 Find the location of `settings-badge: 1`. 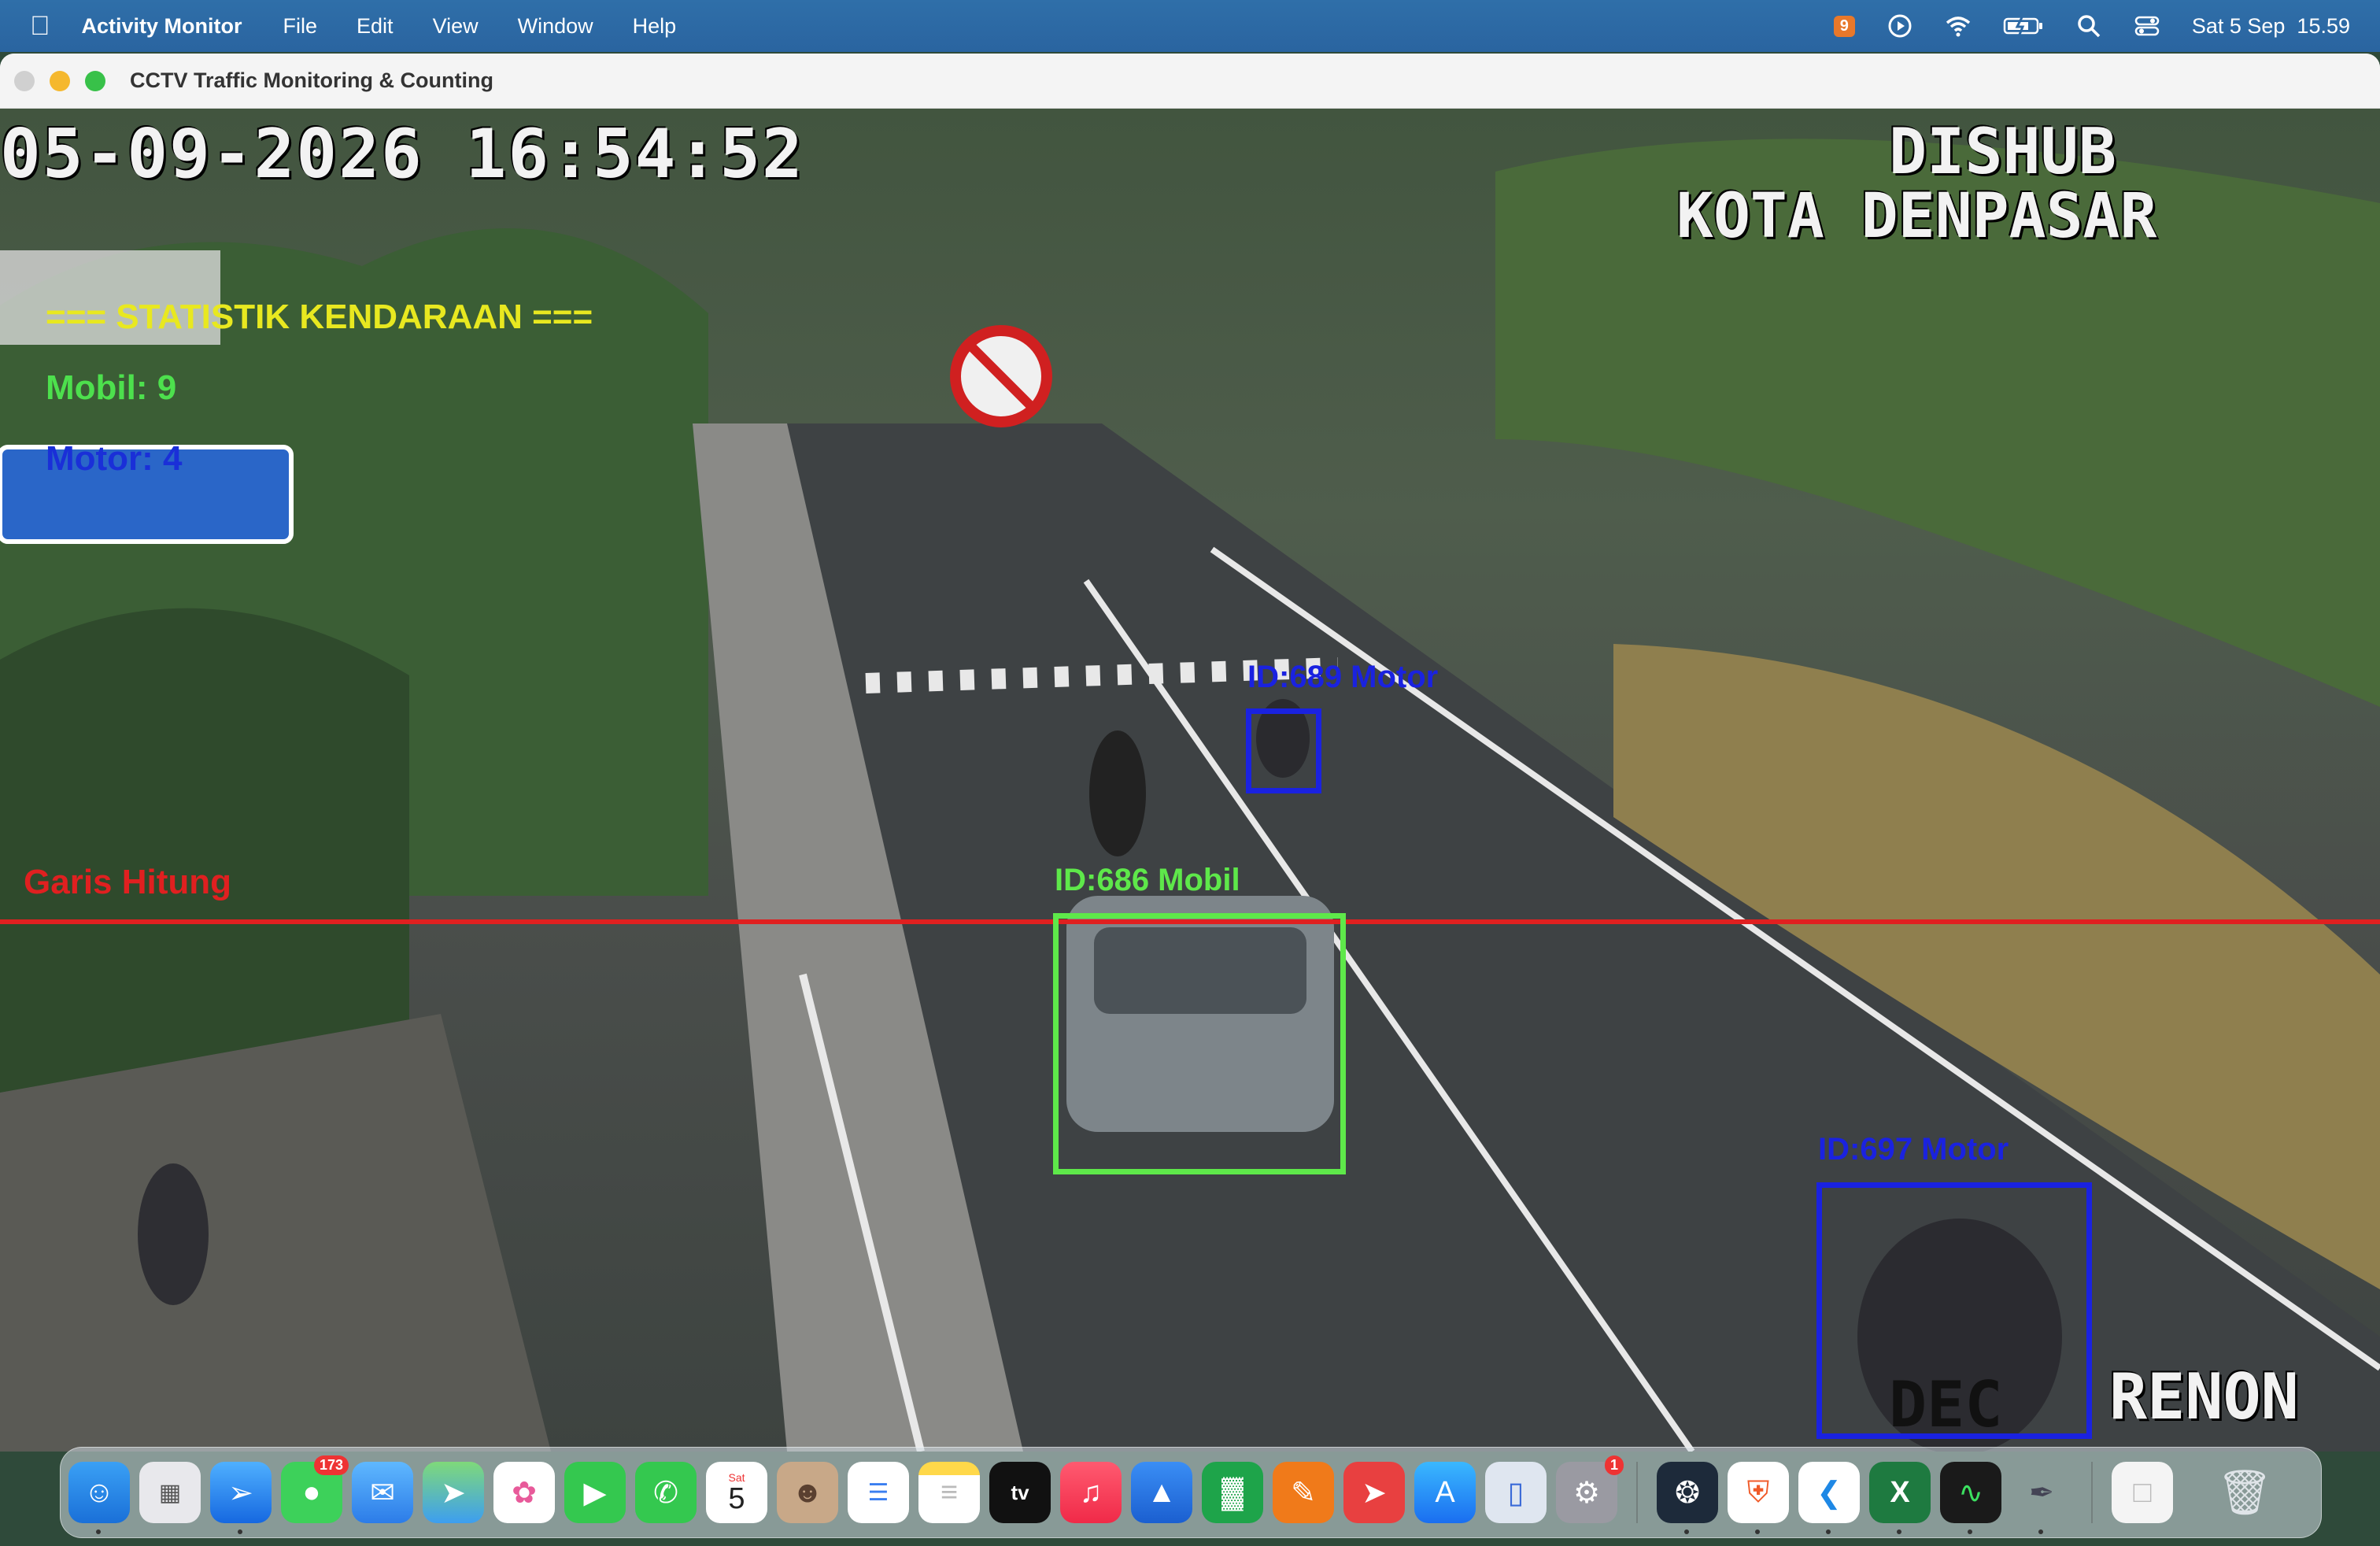

settings-badge: 1 is located at coordinates (1614, 1465).